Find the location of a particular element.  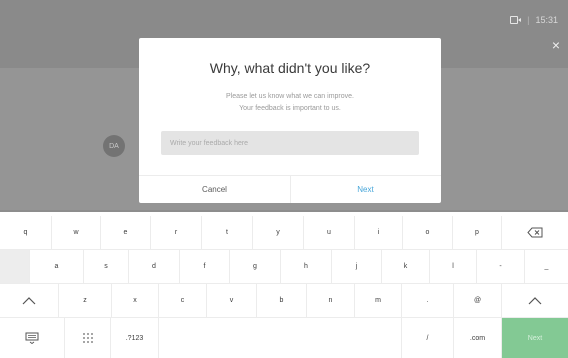

dialog-title: Why, what didn't you like? is located at coordinates (290, 68).